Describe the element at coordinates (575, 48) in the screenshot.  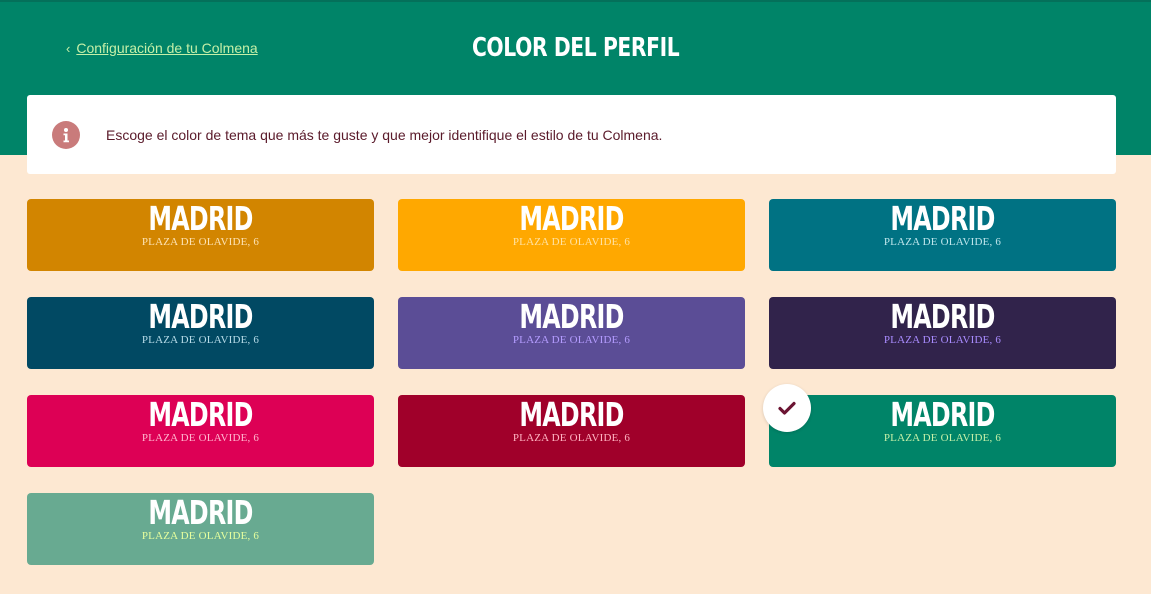
I see `page-title: COLOR DEL PERFIL` at that location.